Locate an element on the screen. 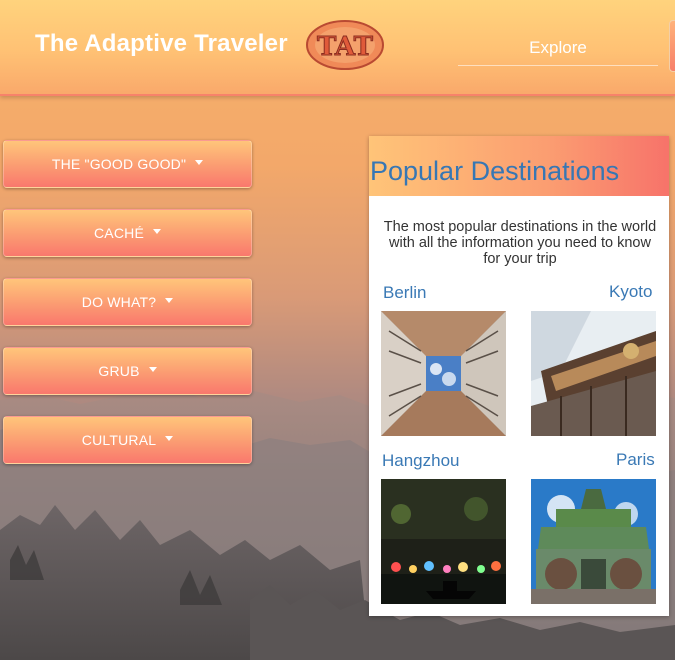 The width and height of the screenshot is (675, 660). side-nav-good-good-button: THE "GOOD GOOD" is located at coordinates (127, 164).